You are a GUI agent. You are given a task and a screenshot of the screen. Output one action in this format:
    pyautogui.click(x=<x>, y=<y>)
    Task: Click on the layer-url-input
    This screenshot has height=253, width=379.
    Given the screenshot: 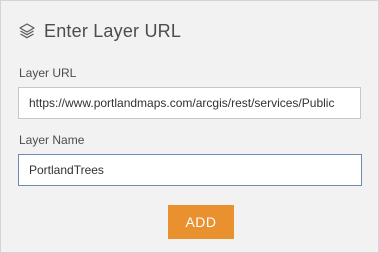 What is the action you would take?
    pyautogui.click(x=189, y=103)
    